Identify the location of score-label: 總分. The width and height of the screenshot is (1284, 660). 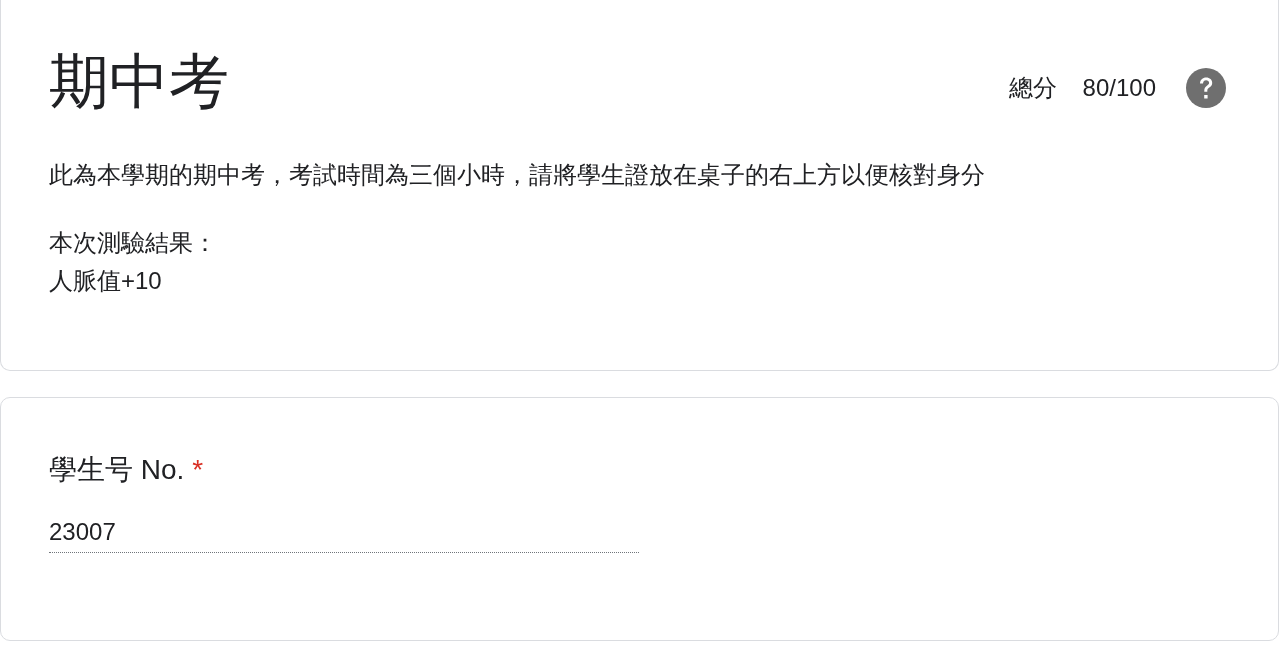
(1032, 88).